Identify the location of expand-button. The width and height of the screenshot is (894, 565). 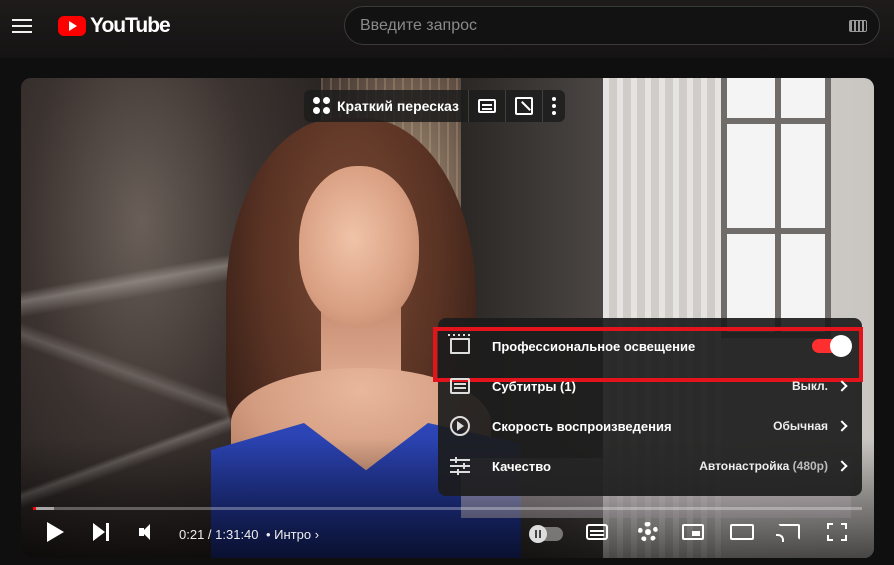
(524, 106).